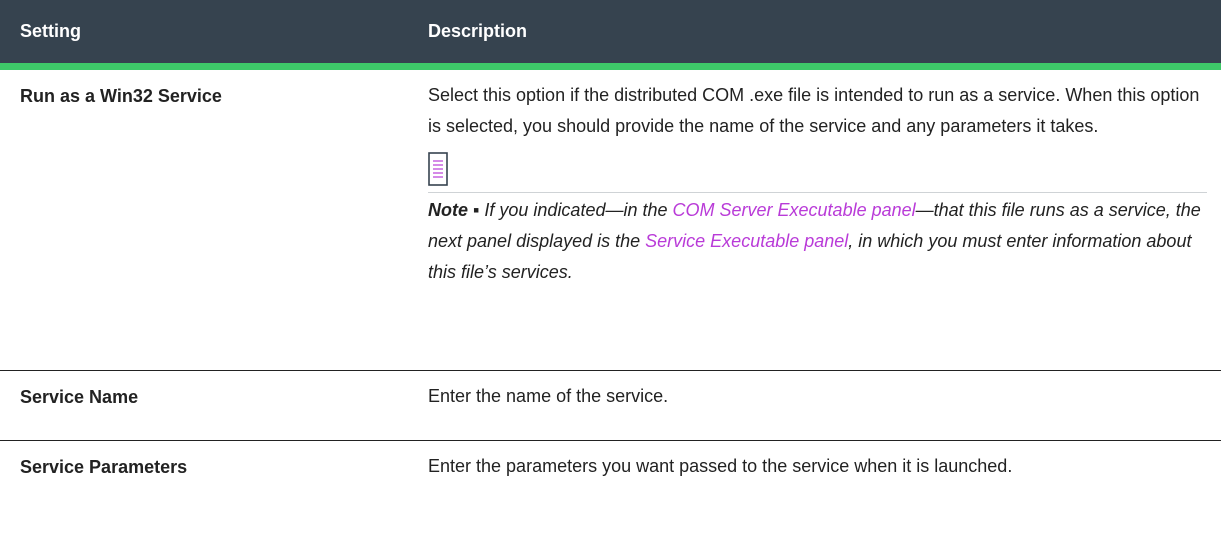  What do you see at coordinates (794, 210) in the screenshot?
I see `com-server-executable-panel-link: COM Server Executable panel` at bounding box center [794, 210].